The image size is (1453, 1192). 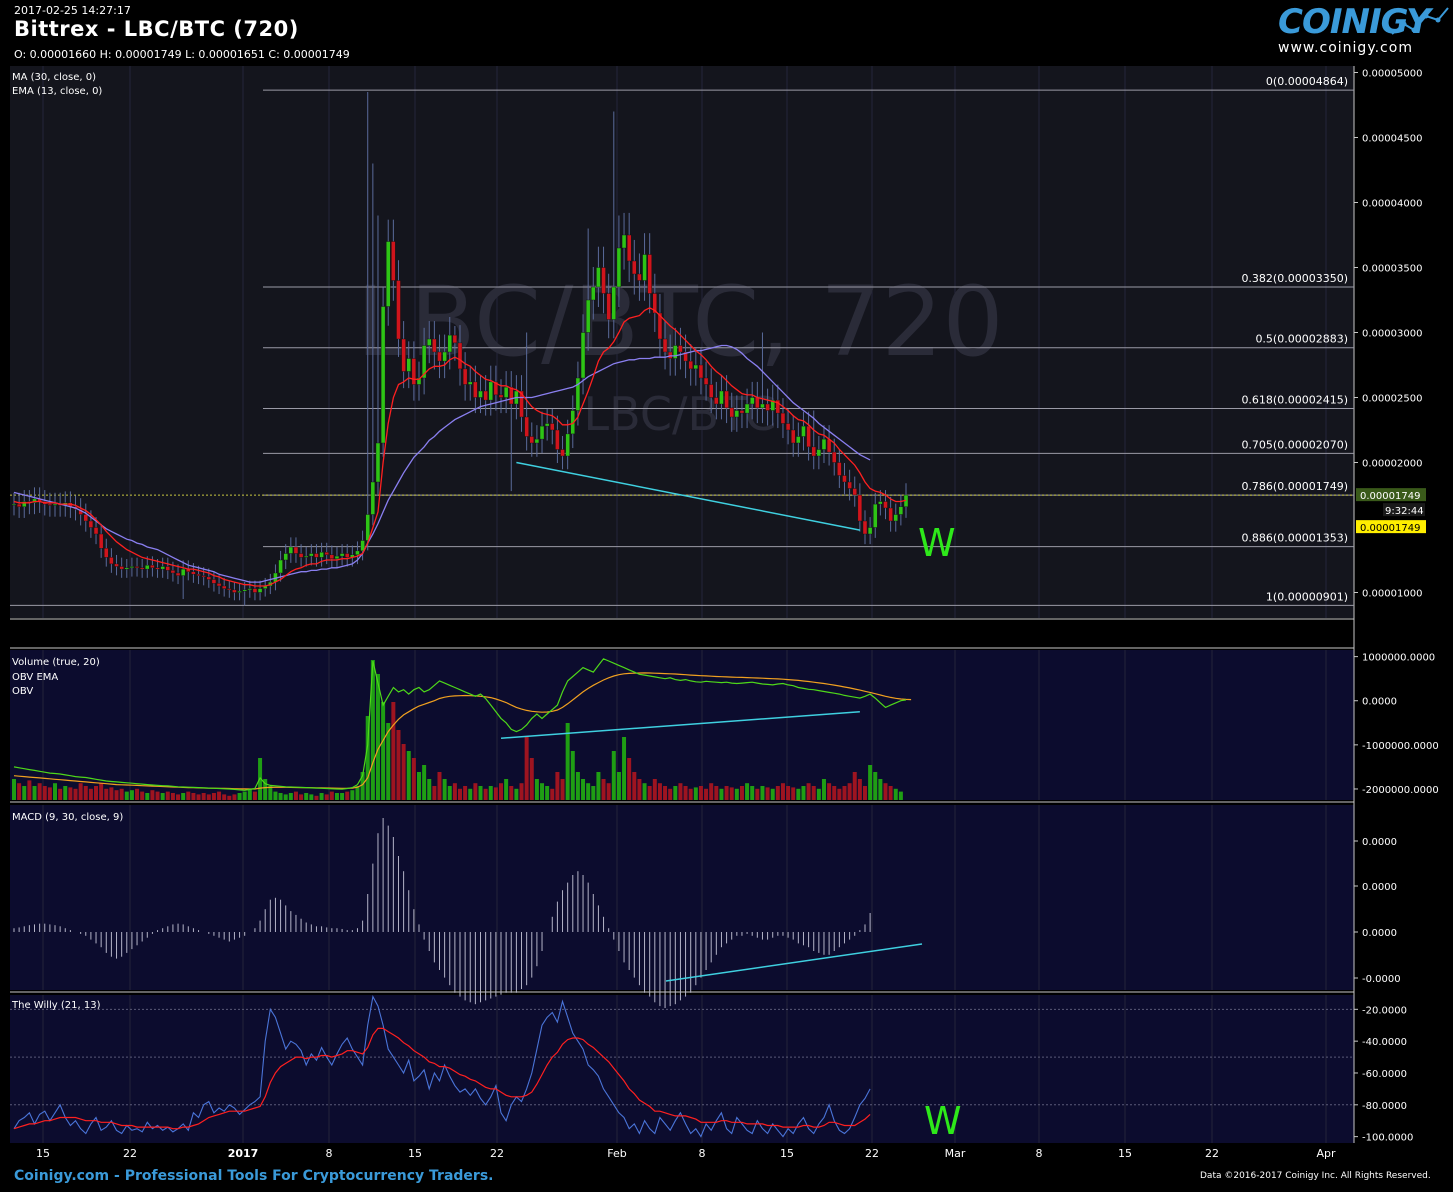 What do you see at coordinates (1392, 269) in the screenshot?
I see `y-tick-label: 0.00003500` at bounding box center [1392, 269].